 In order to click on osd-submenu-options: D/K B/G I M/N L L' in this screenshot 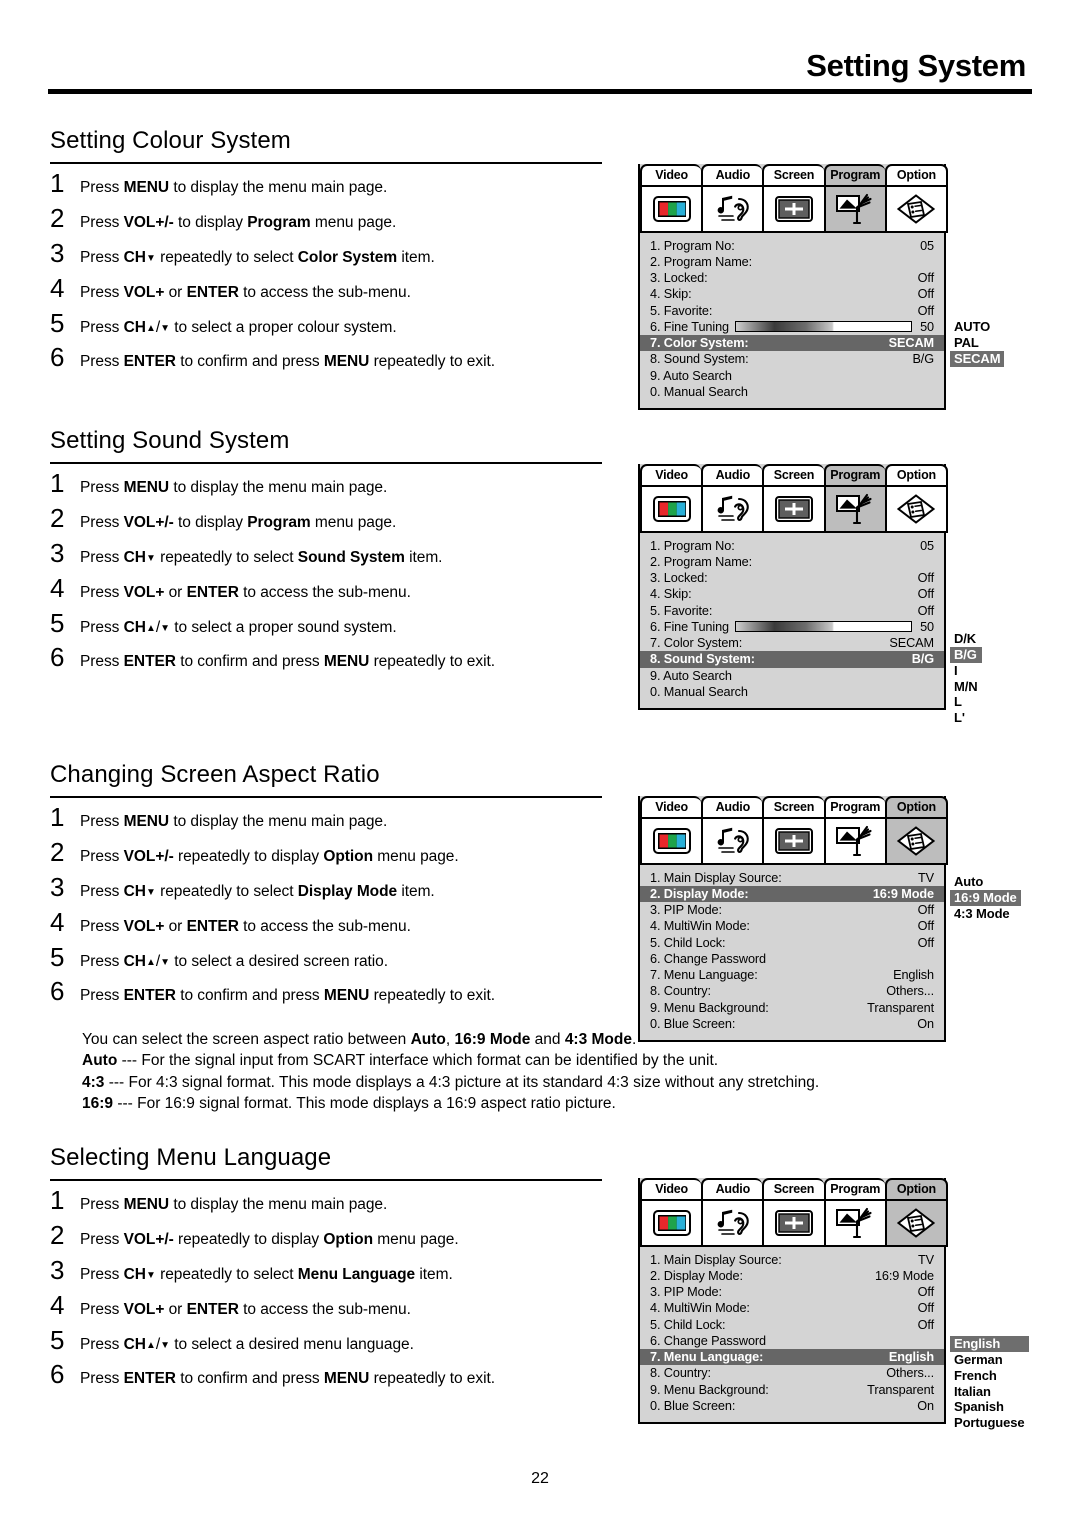, I will do `click(966, 678)`.